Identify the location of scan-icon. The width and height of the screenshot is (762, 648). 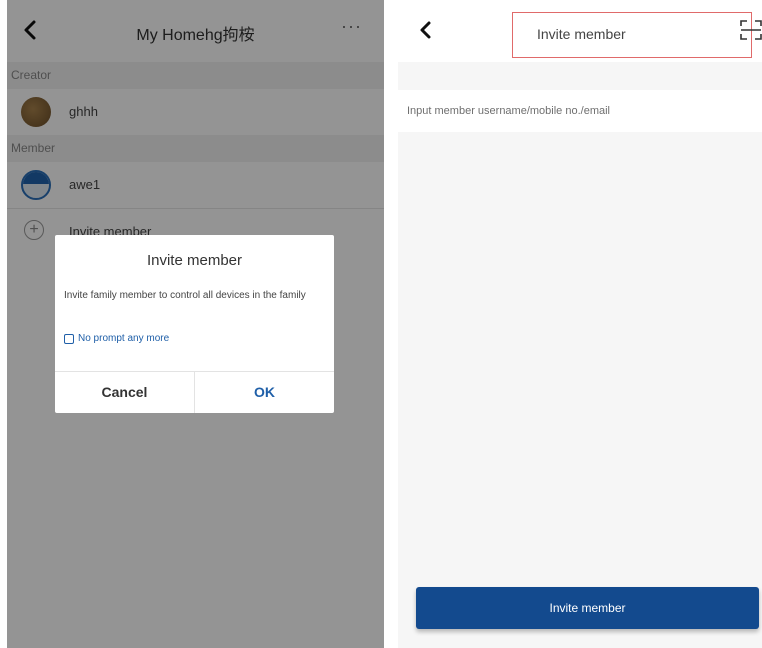
(751, 30).